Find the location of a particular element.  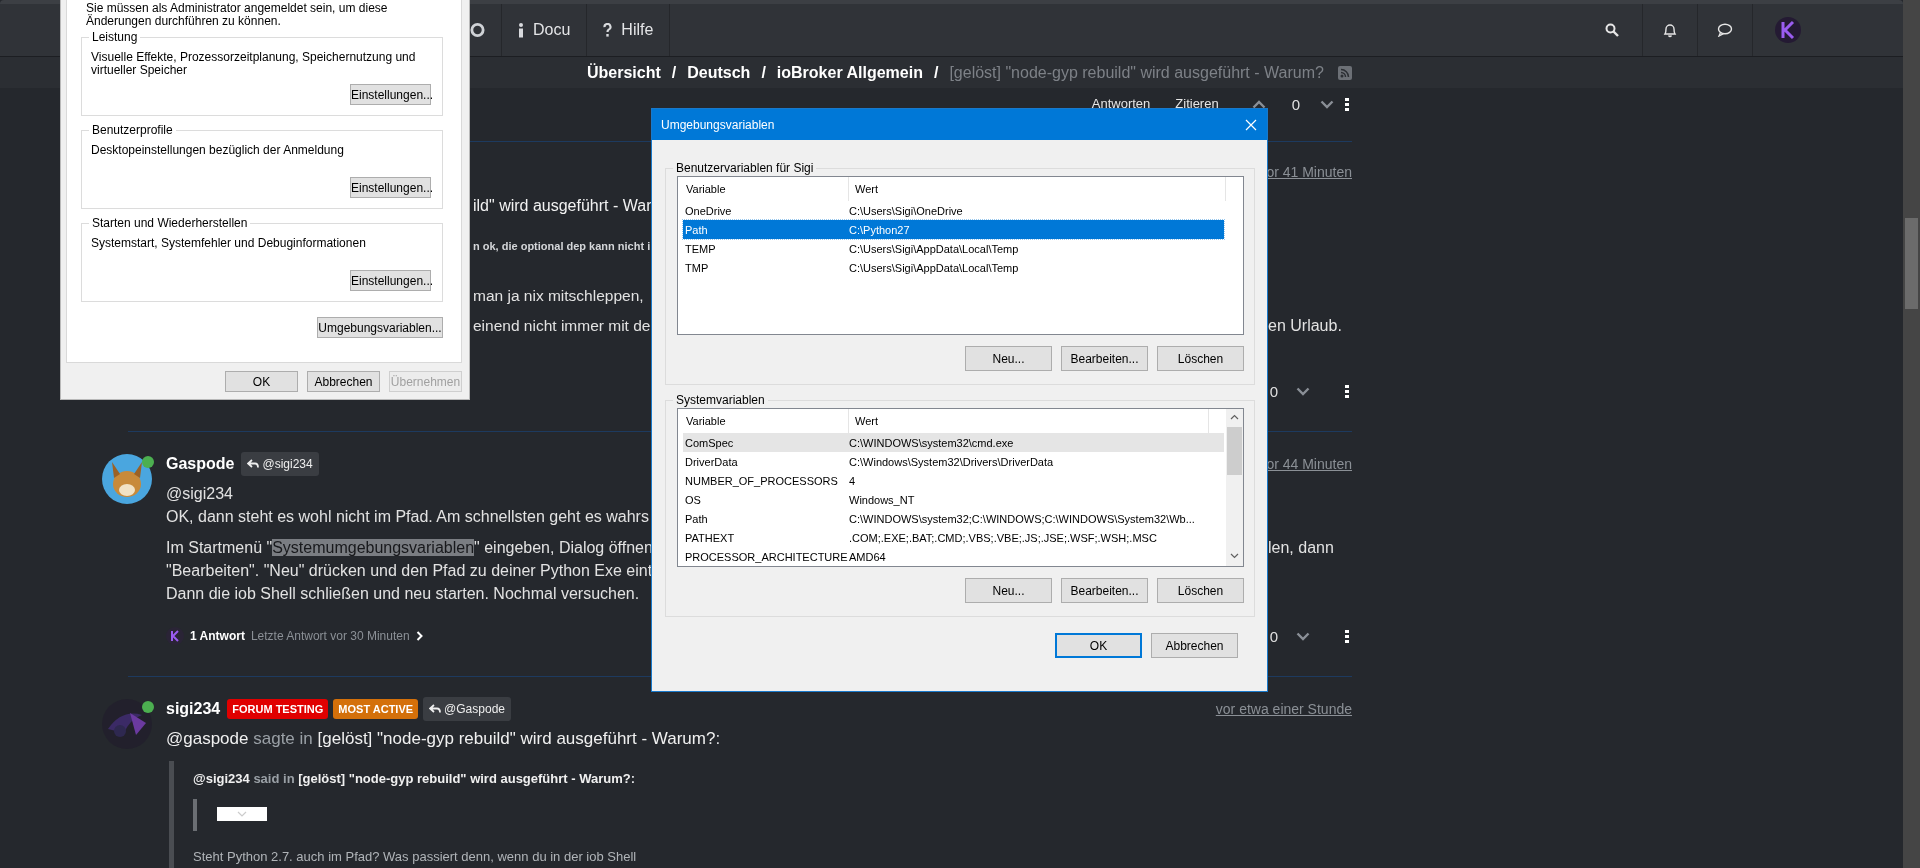

breadcrumb-link: Übersicht is located at coordinates (624, 72).